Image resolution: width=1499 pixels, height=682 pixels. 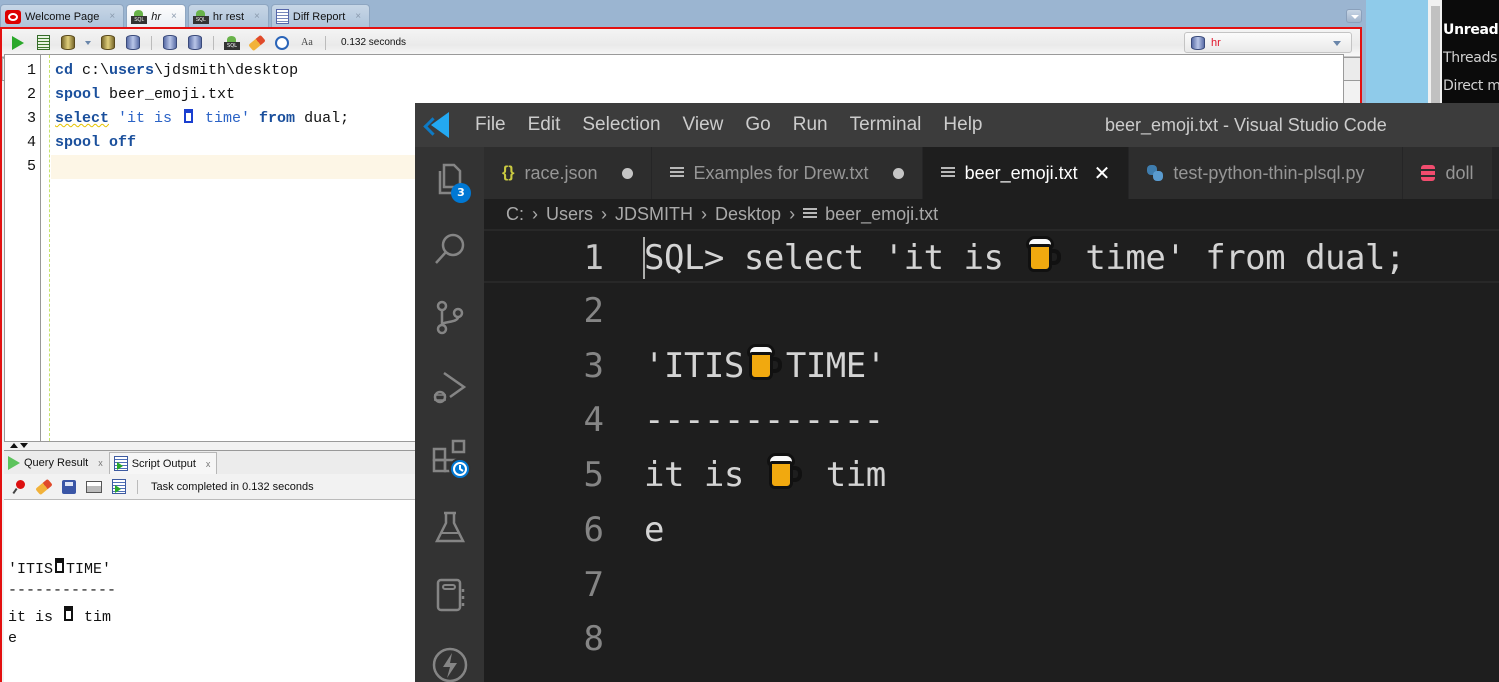 I want to click on editor-line: 6 e, so click(x=991, y=530).